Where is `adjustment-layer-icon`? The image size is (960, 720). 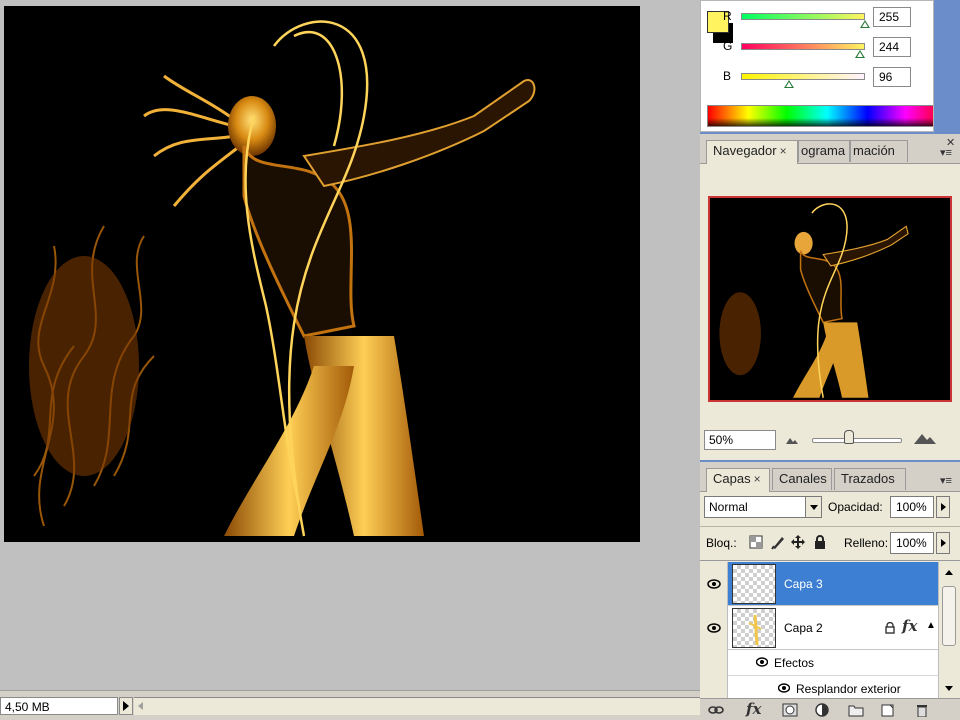 adjustment-layer-icon is located at coordinates (822, 710).